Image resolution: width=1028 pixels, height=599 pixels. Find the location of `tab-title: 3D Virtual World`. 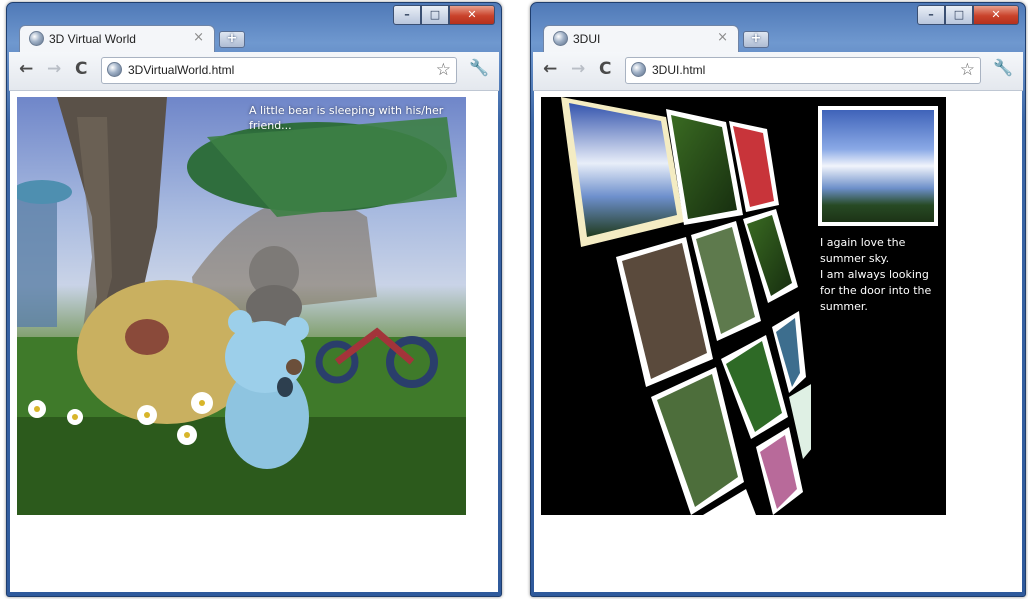

tab-title: 3D Virtual World is located at coordinates (92, 39).